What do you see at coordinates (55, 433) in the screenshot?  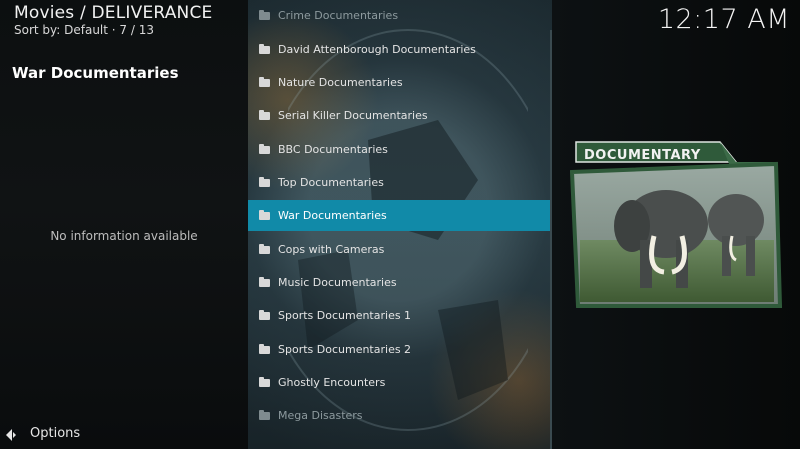 I see `options-label: Options` at bounding box center [55, 433].